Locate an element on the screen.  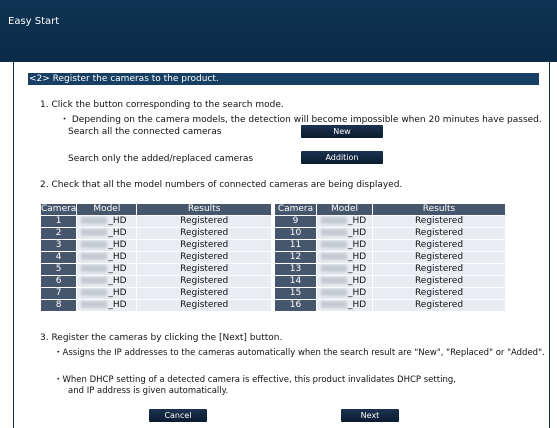
table-row: 13 _HD Registered is located at coordinates (390, 269).